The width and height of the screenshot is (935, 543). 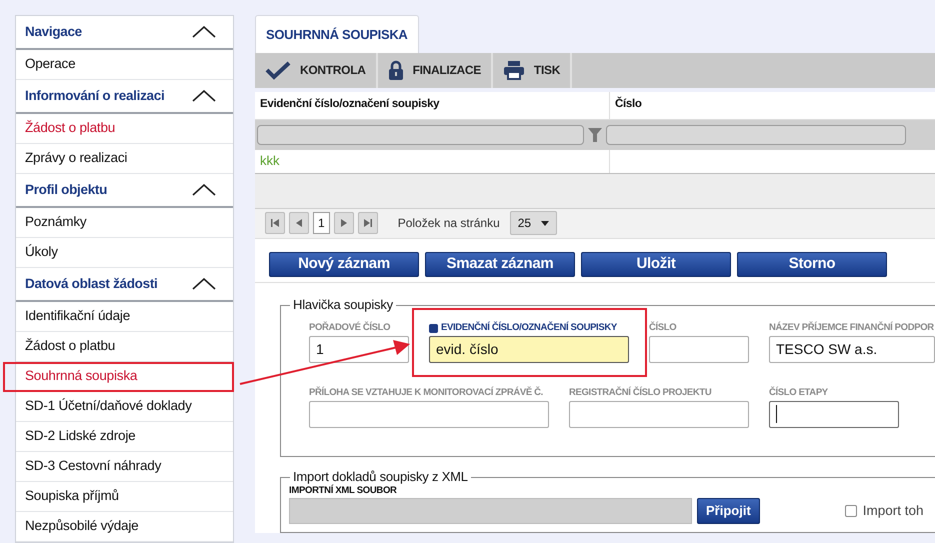 What do you see at coordinates (124, 407) in the screenshot?
I see `sidebar-item: SD-1 Účetní/daňové doklady` at bounding box center [124, 407].